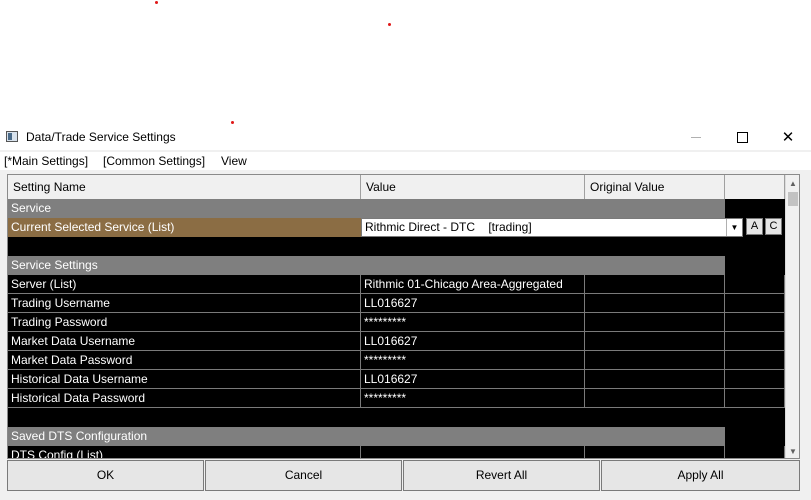 The width and height of the screenshot is (811, 500). I want to click on setting-name: Market Data Username, so click(184, 341).